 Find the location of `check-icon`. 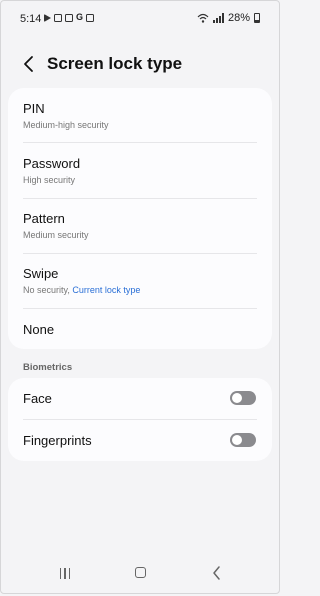

check-icon is located at coordinates (58, 17).